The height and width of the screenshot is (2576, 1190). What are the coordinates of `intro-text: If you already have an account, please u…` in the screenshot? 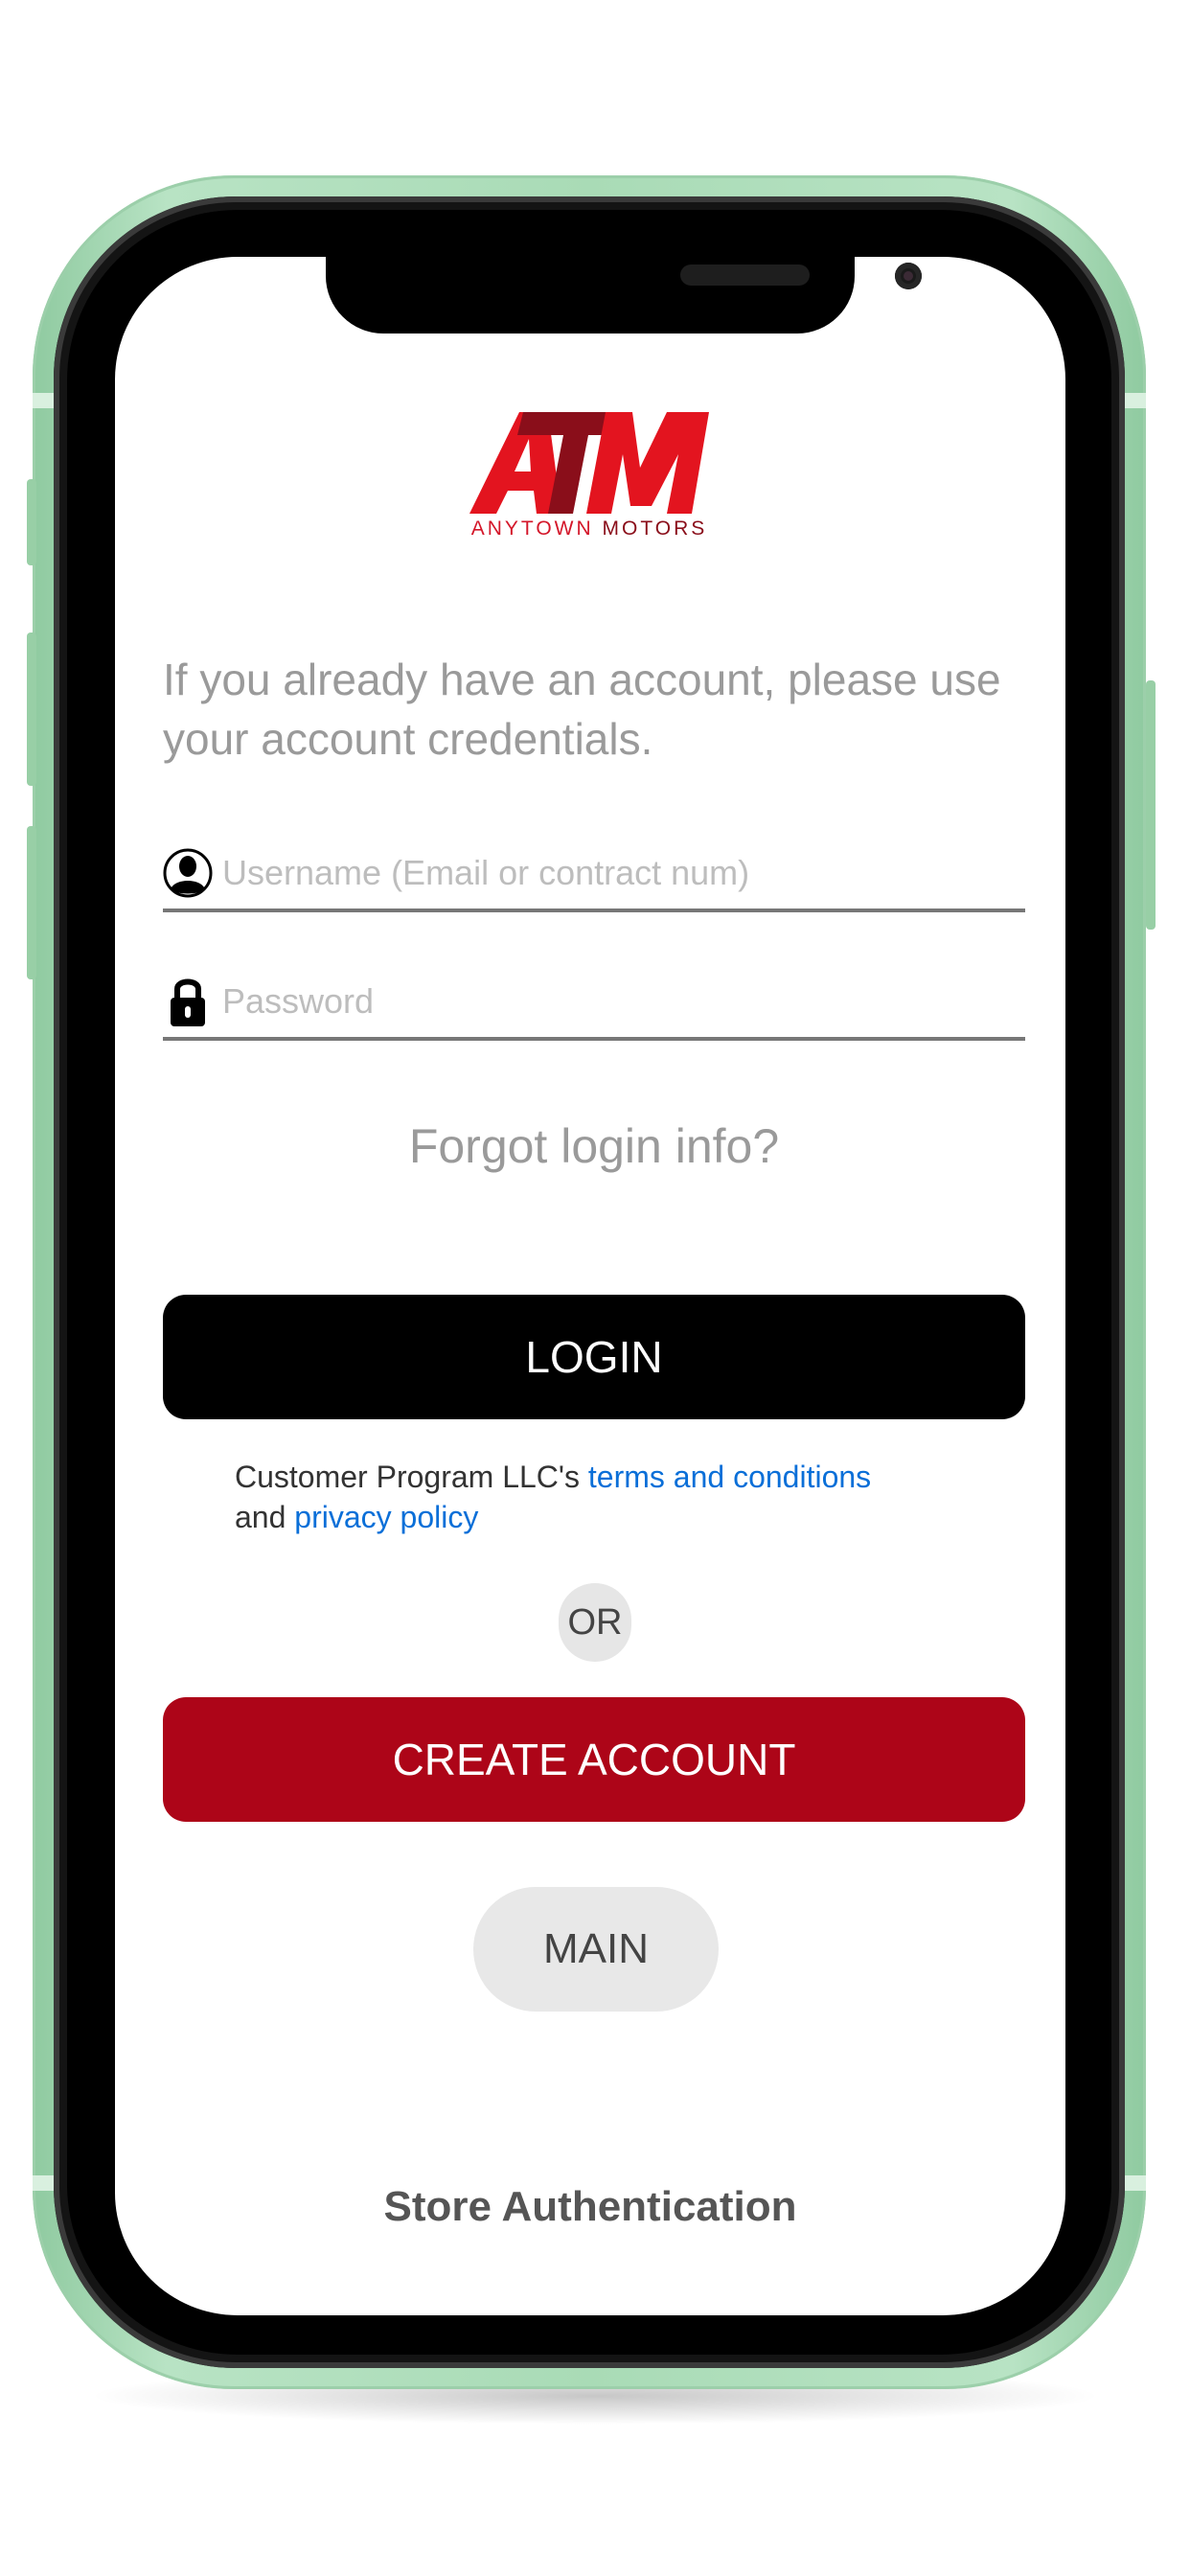 It's located at (582, 709).